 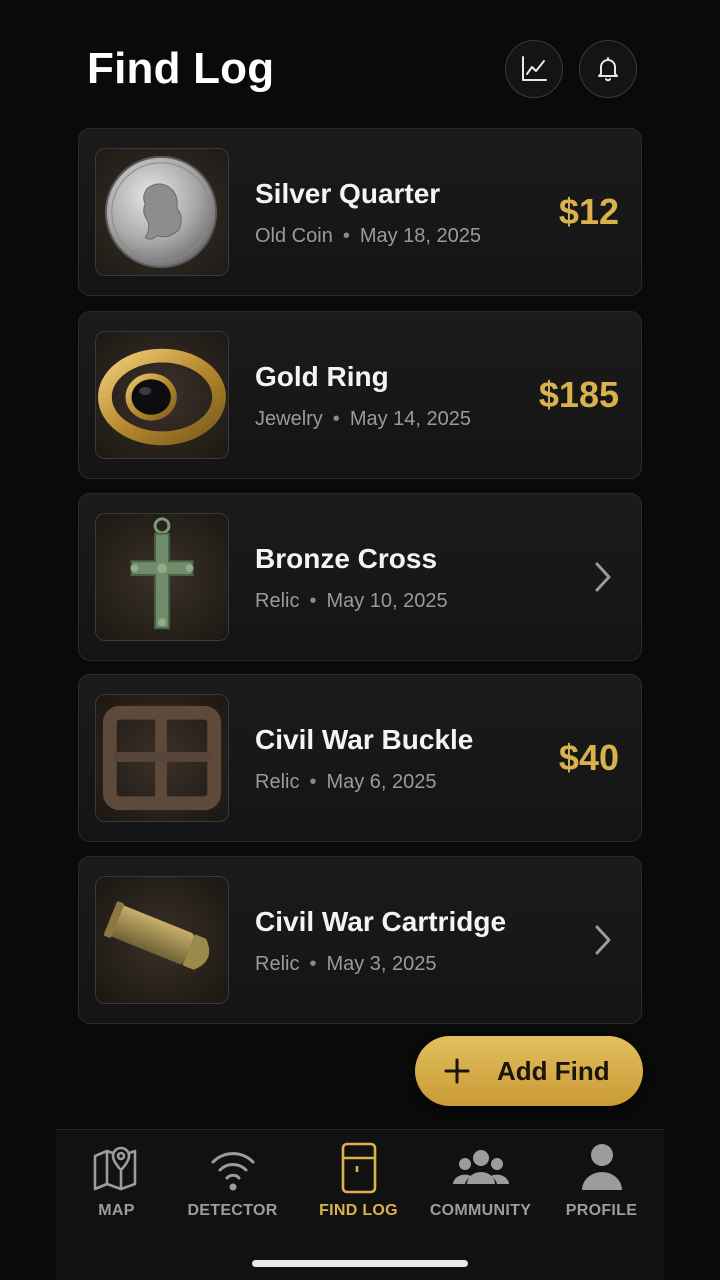 What do you see at coordinates (480, 1185) in the screenshot?
I see `tab-community: COMMUNITY` at bounding box center [480, 1185].